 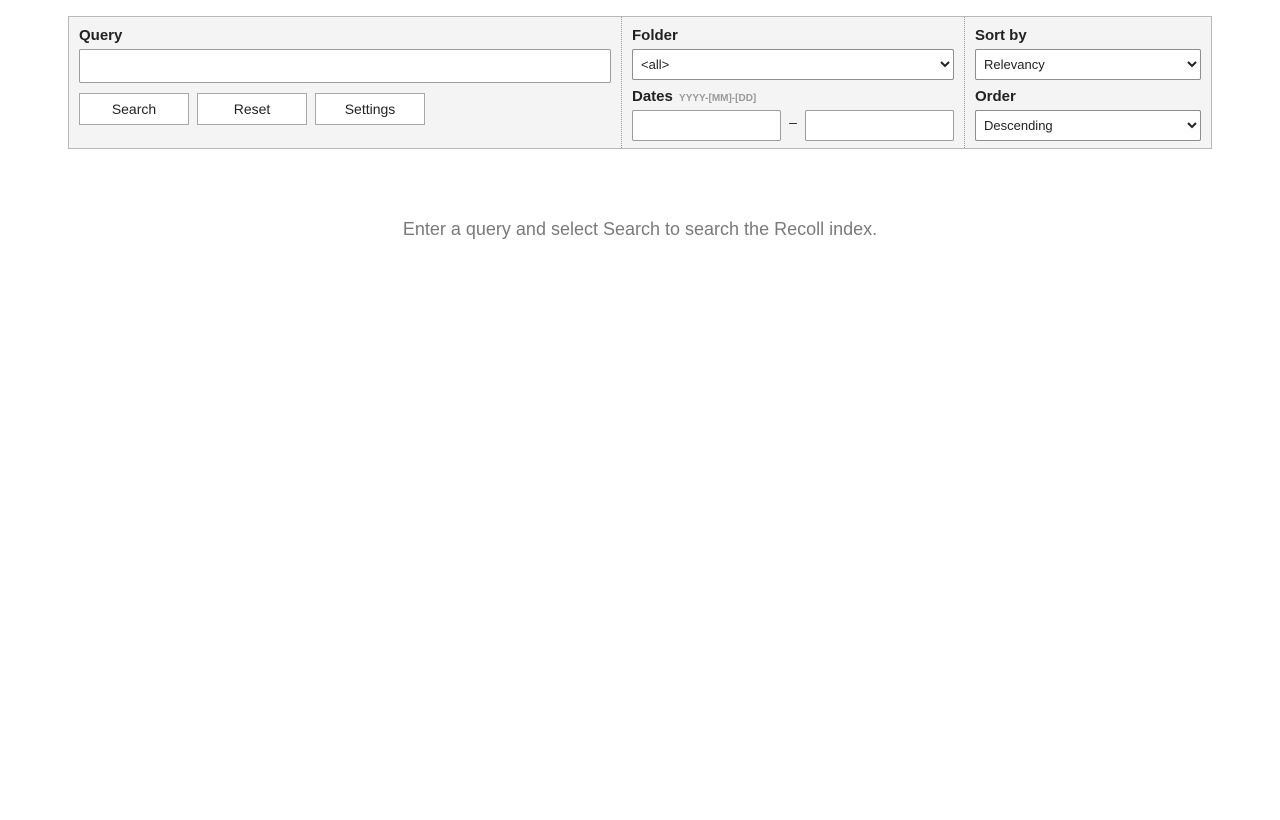 What do you see at coordinates (370, 109) in the screenshot?
I see `settings-button: Settings` at bounding box center [370, 109].